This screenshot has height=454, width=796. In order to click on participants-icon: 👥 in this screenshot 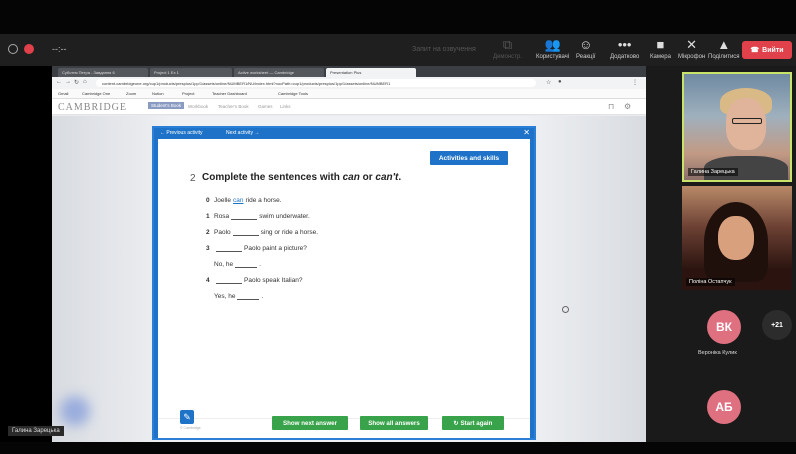, I will do `click(552, 44)`.